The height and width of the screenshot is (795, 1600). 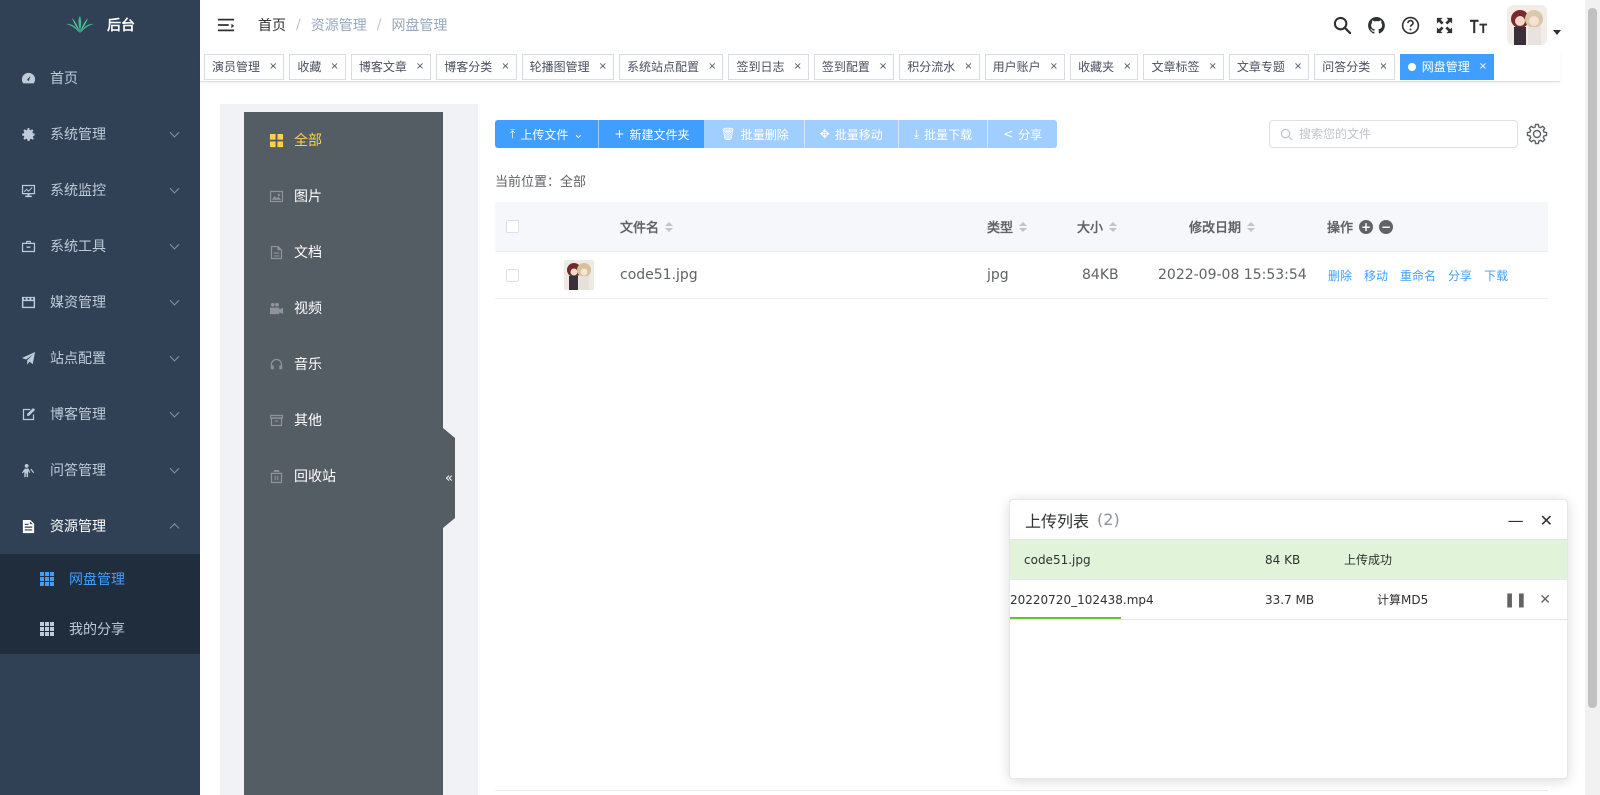 I want to click on caret-down-icon, so click(x=1557, y=32).